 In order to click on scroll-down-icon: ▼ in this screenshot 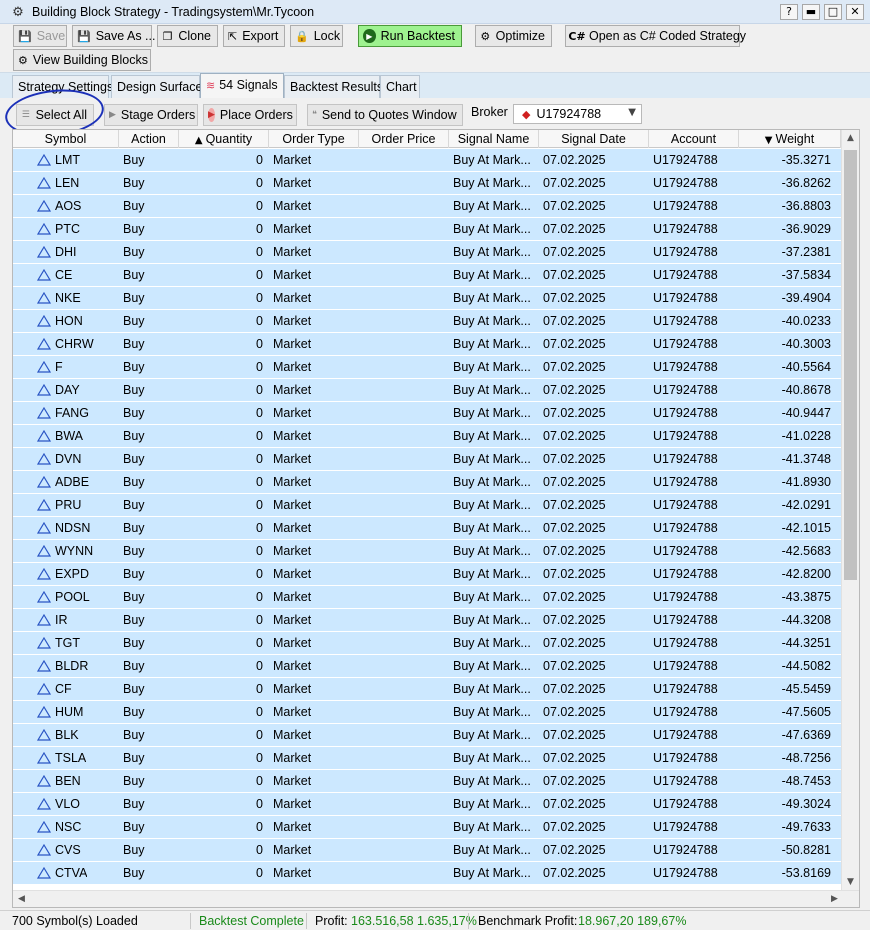, I will do `click(850, 882)`.